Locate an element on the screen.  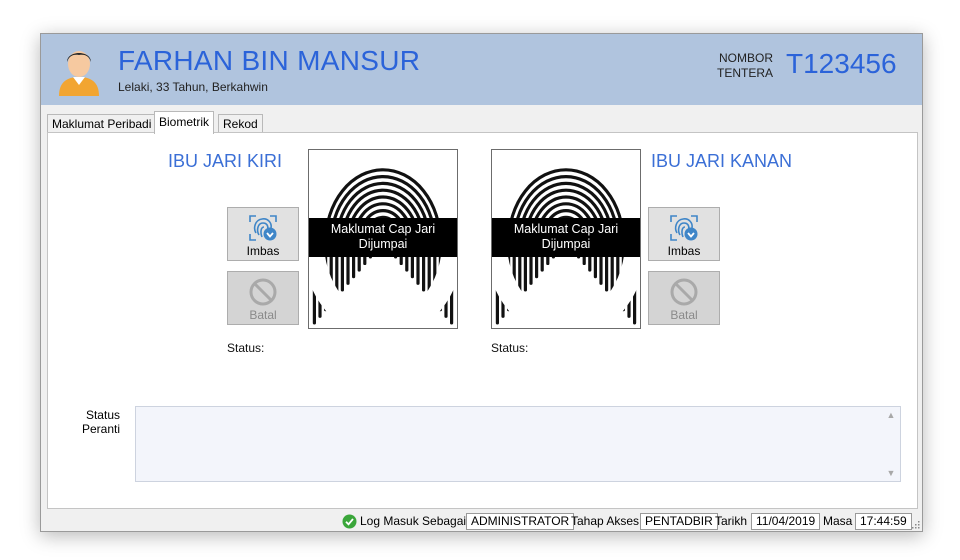
access-level-label: Tahap Akses is located at coordinates (605, 521).